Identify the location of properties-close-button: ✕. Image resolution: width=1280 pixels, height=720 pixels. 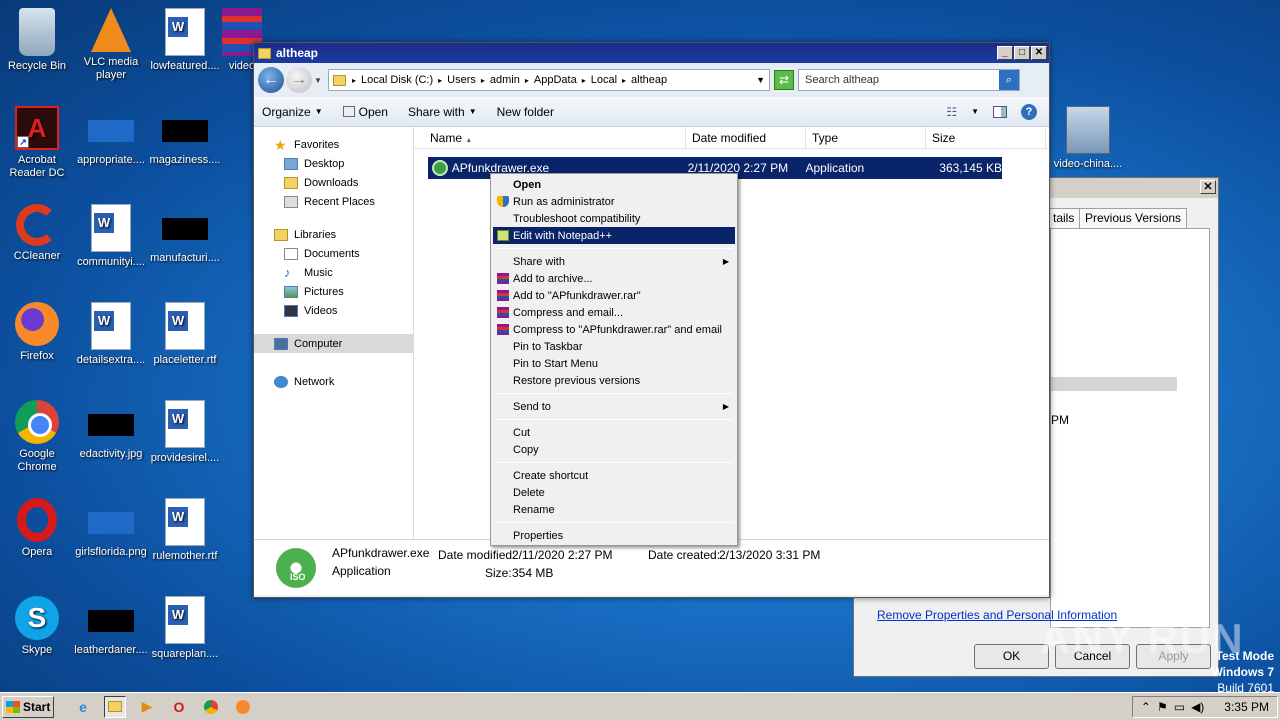
(1208, 187).